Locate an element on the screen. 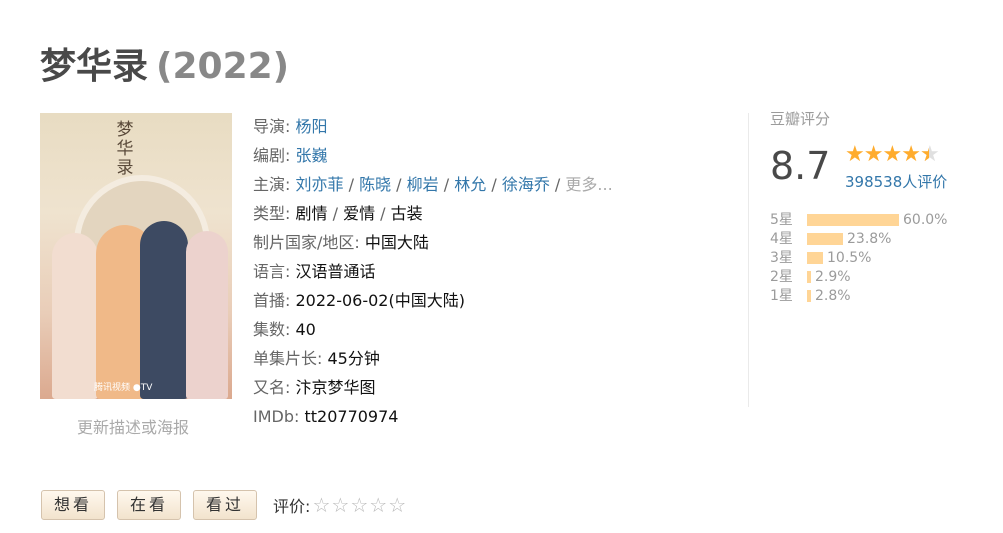 Image resolution: width=1003 pixels, height=533 pixels. rating-bar-row: 5星 60.0% is located at coordinates (858, 220).